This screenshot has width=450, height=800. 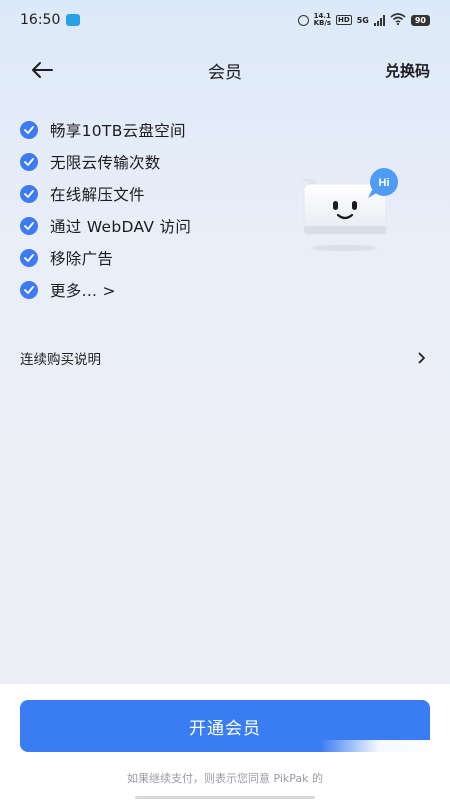 What do you see at coordinates (160, 258) in the screenshot?
I see `benefit-item: 移除广告` at bounding box center [160, 258].